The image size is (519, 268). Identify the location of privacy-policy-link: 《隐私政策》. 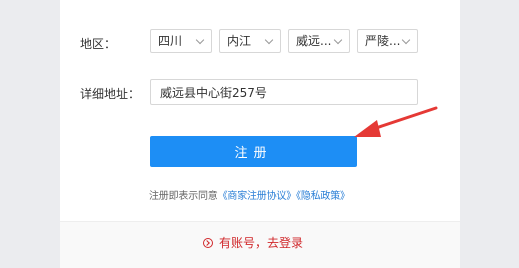
(323, 196).